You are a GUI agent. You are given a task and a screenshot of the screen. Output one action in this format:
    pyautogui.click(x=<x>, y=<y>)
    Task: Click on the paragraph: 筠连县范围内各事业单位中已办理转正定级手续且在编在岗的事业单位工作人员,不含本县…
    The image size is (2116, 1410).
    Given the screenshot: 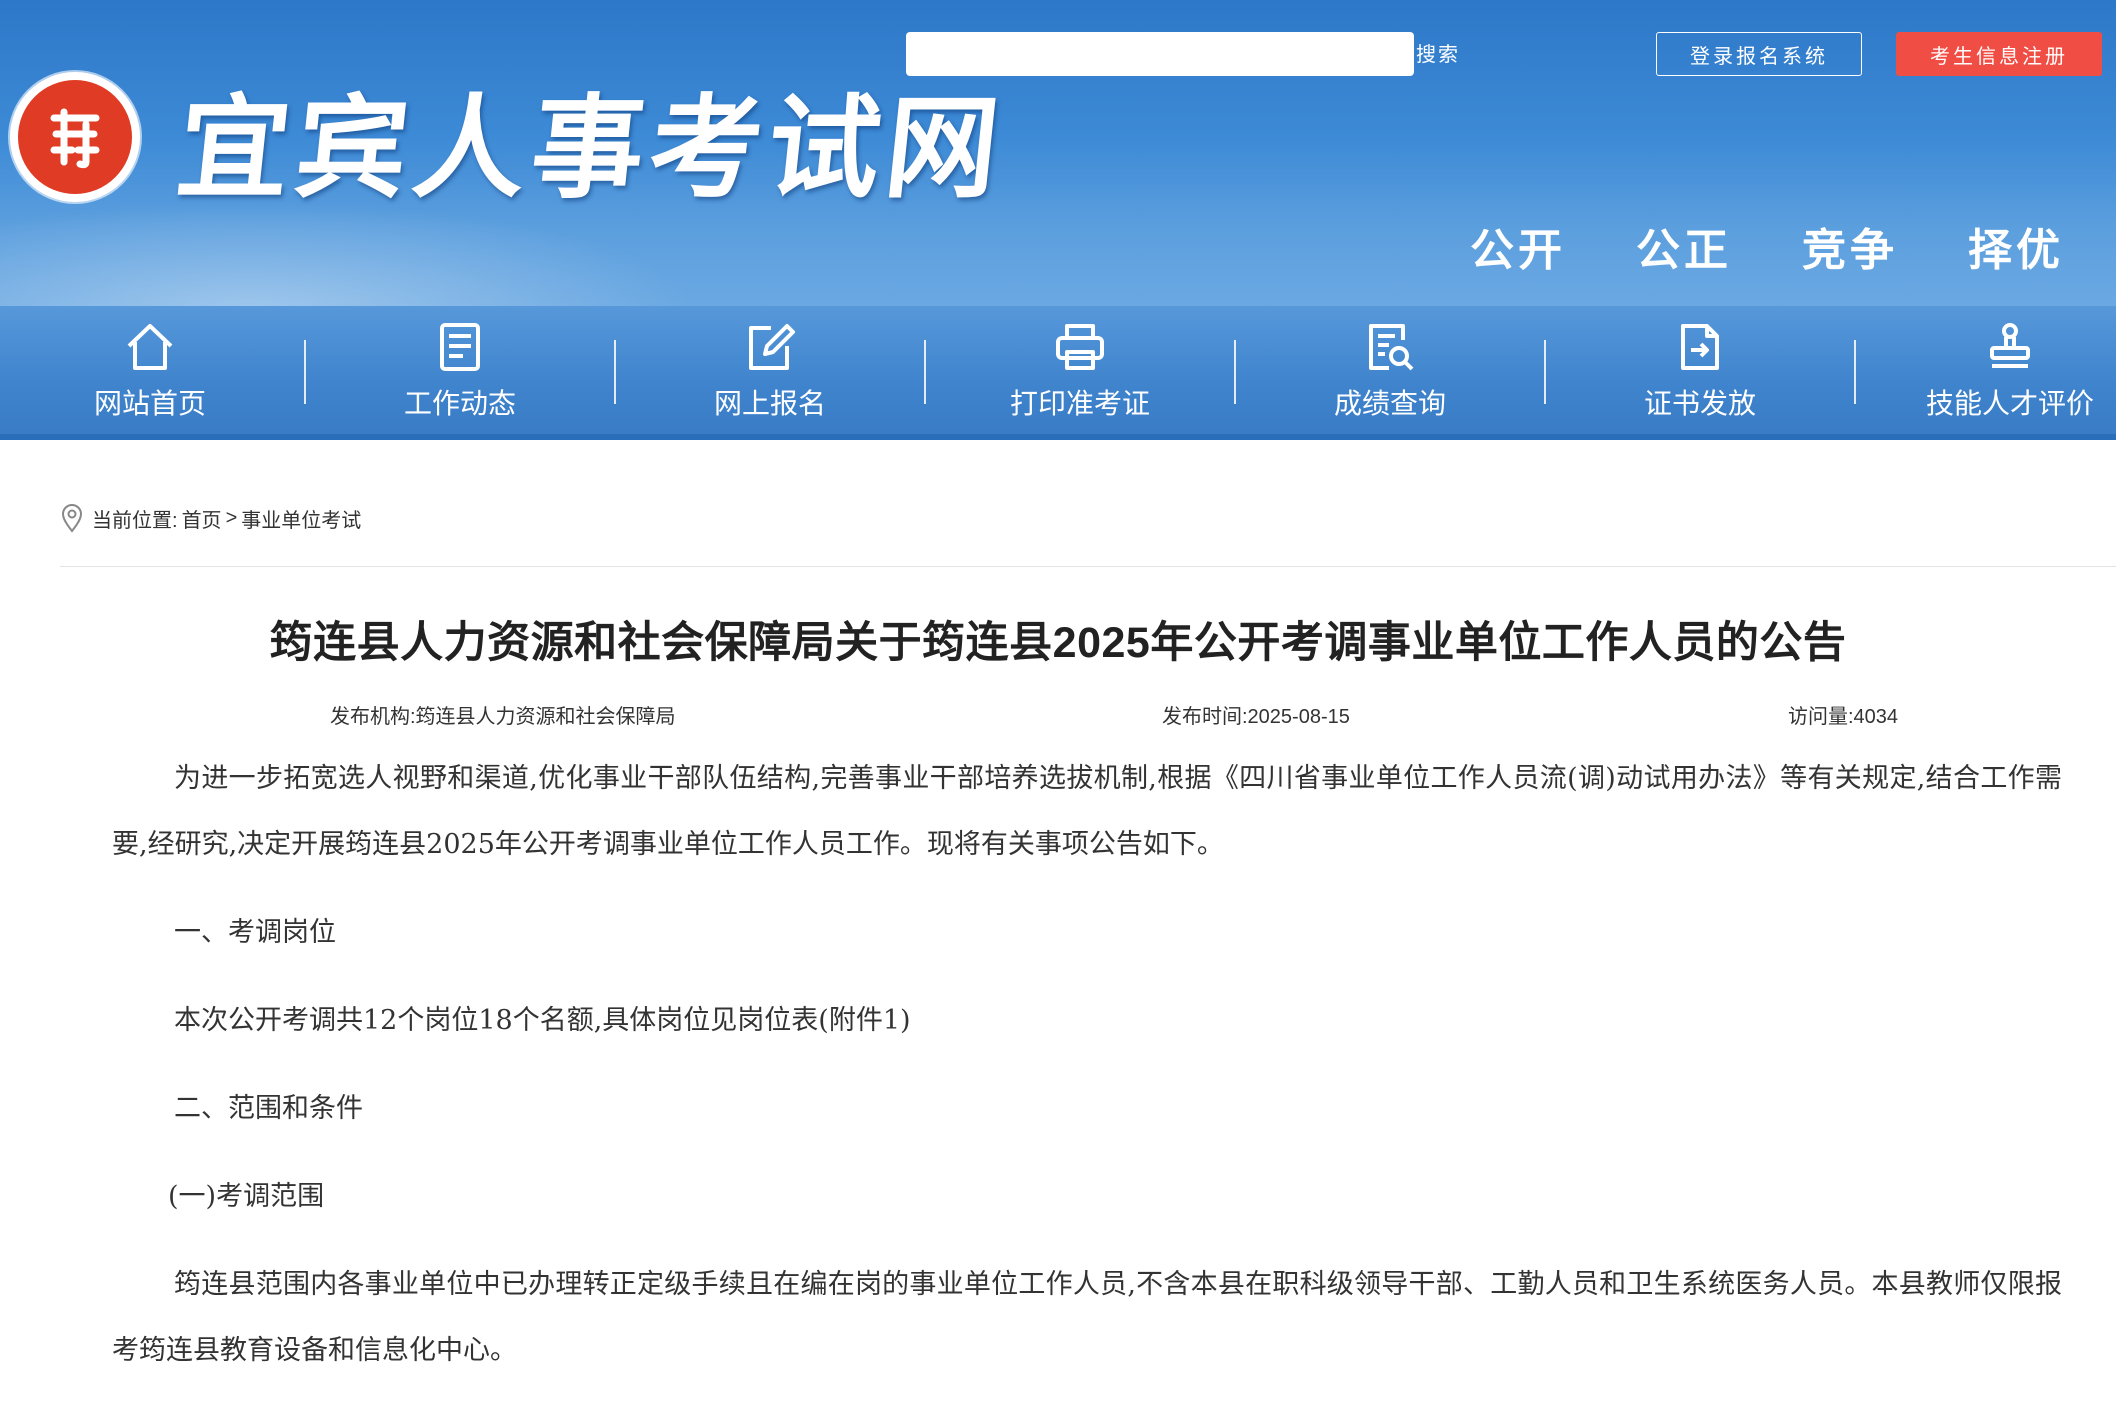 What is the action you would take?
    pyautogui.click(x=1087, y=1317)
    